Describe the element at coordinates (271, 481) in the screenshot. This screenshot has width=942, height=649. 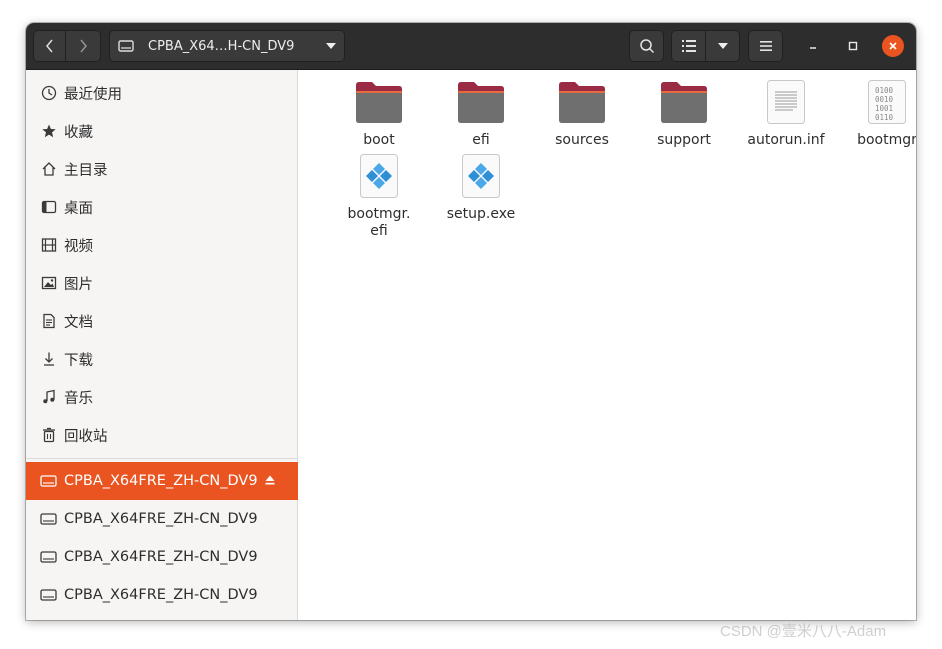
I see `eject-icon` at that location.